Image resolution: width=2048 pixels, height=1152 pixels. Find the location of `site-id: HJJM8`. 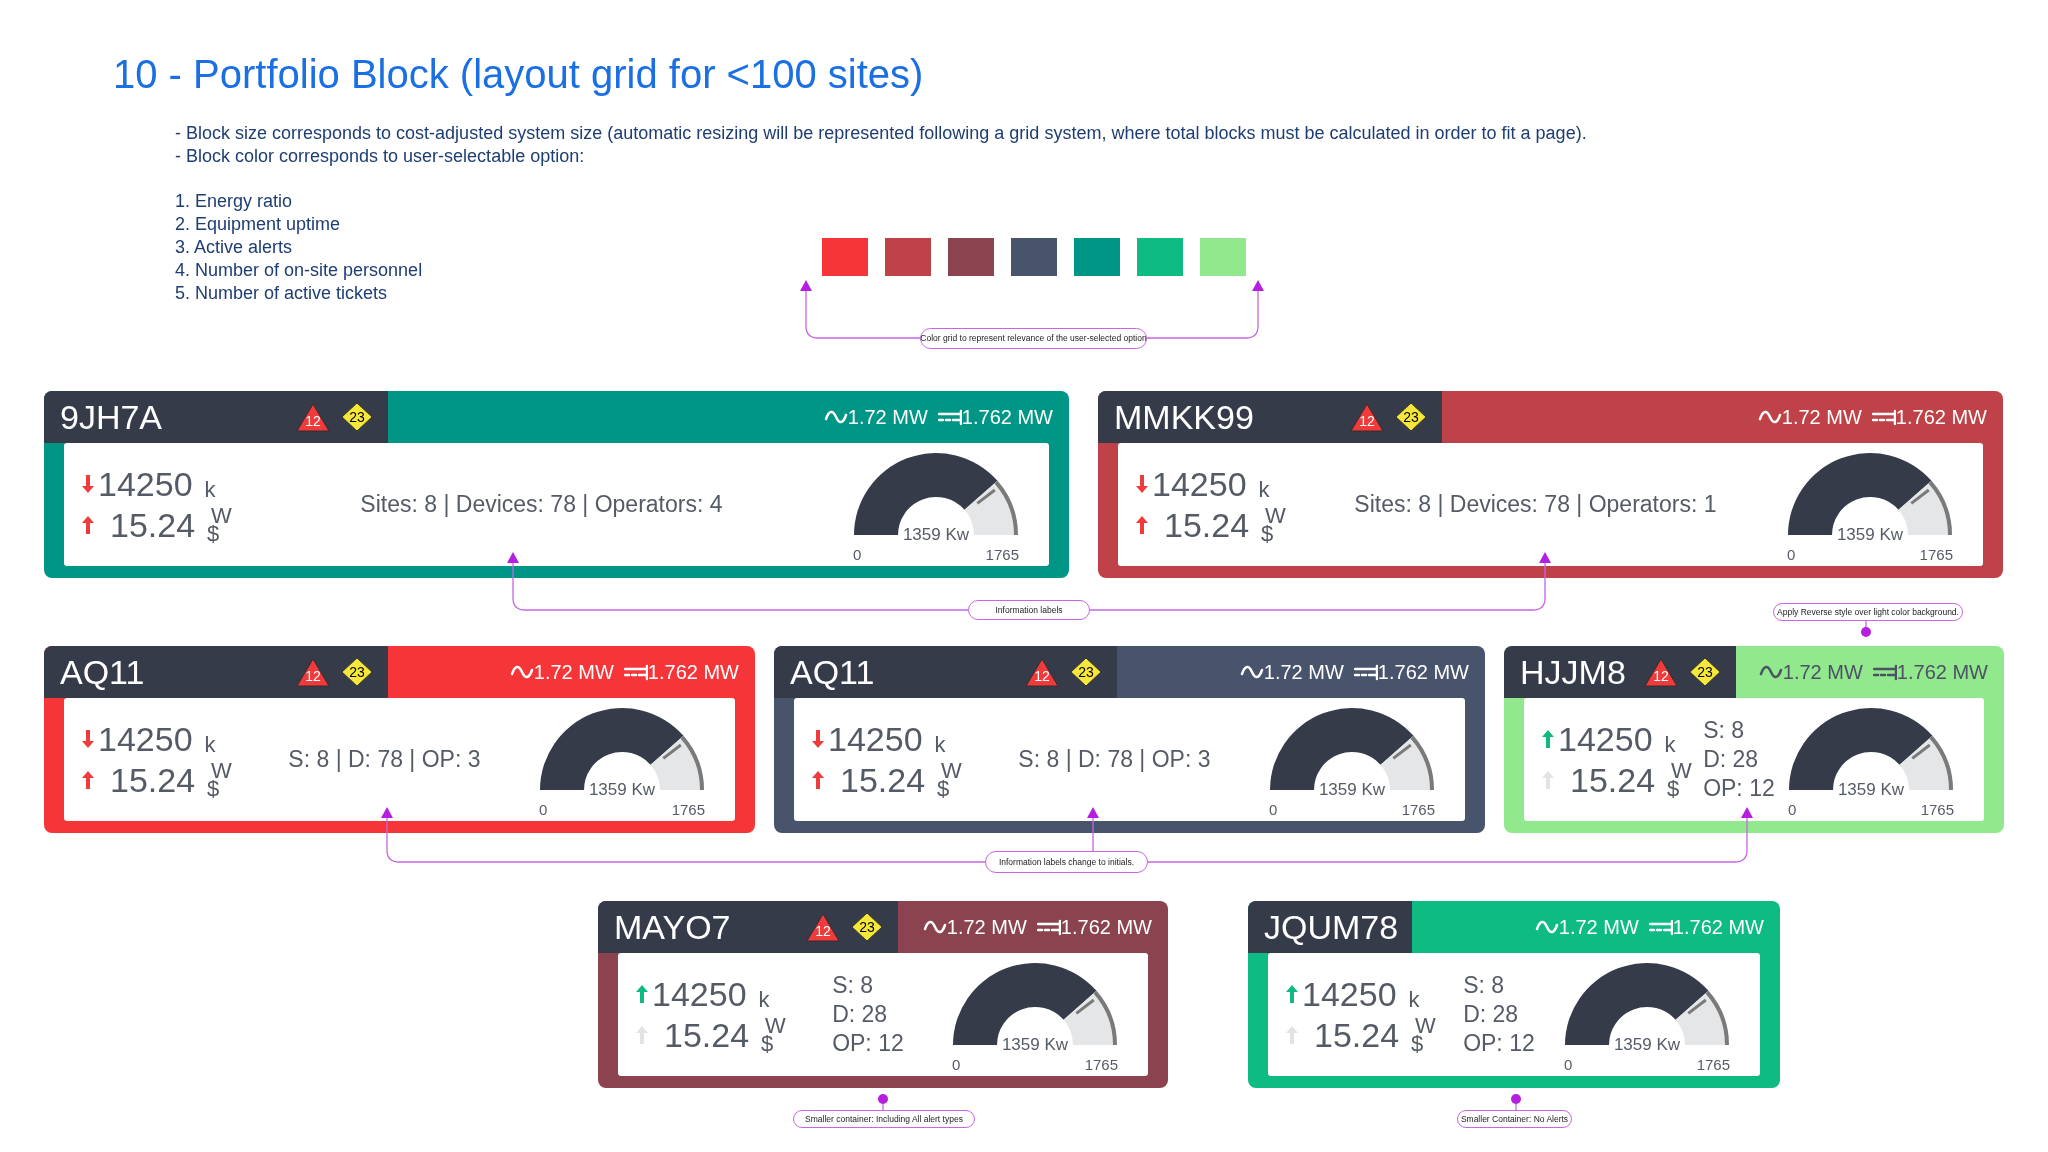

site-id: HJJM8 is located at coordinates (1573, 672).